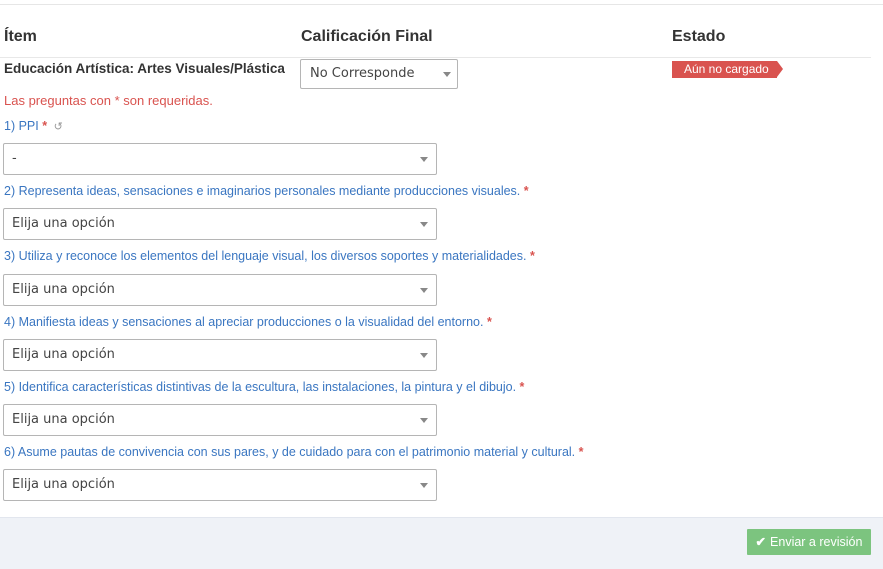 The image size is (883, 569). Describe the element at coordinates (699, 36) in the screenshot. I see `column-header-status: Estado` at that location.